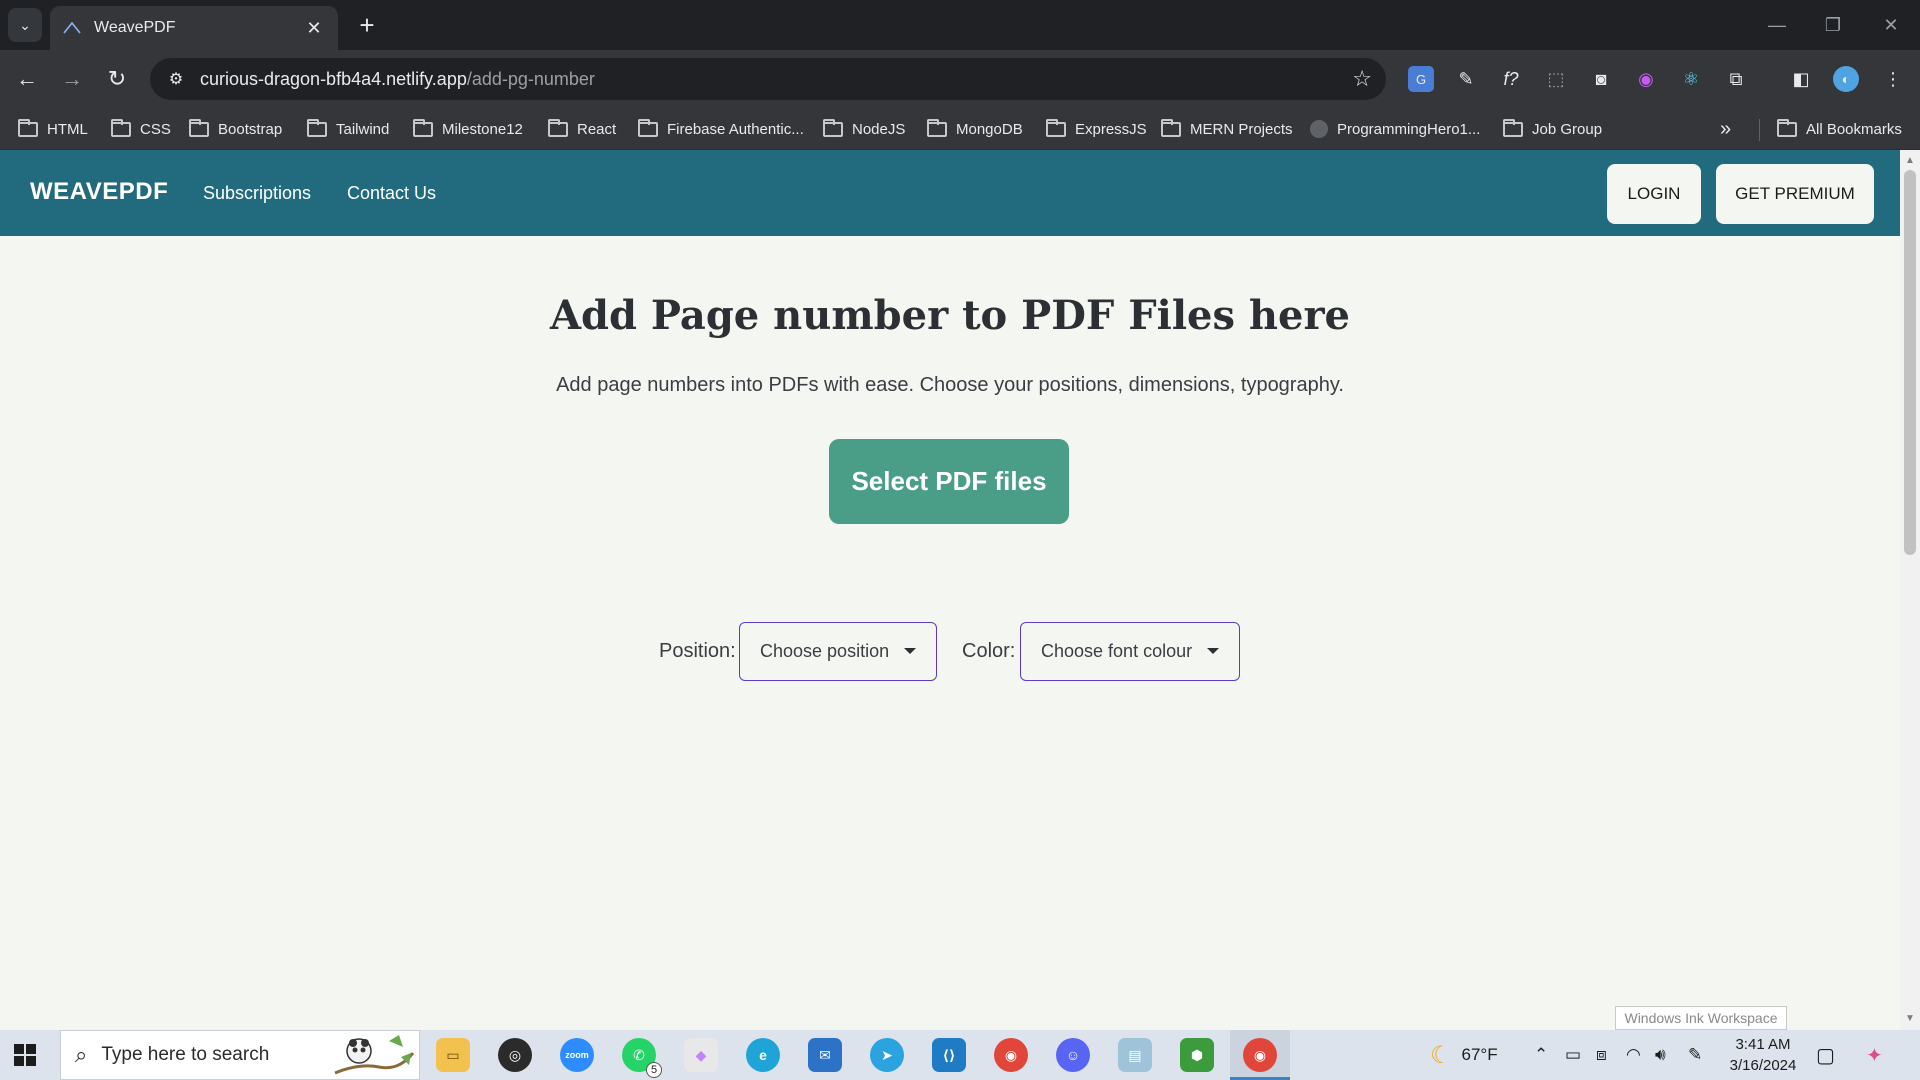 This screenshot has height=1080, width=1920. I want to click on bookmark-milestone12: Milestone12, so click(468, 129).